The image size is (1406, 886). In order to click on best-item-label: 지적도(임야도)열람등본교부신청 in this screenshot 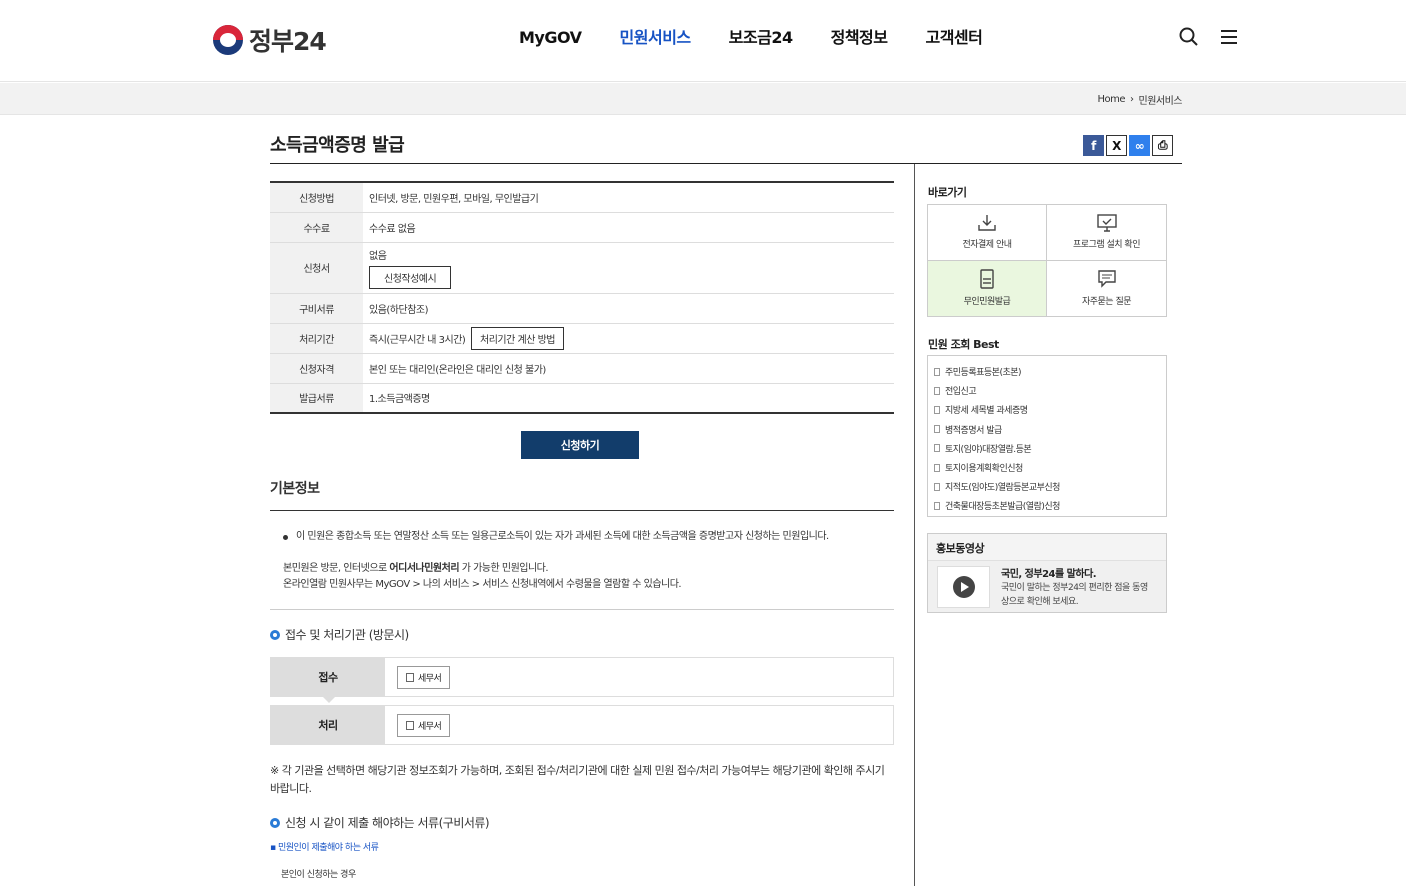, I will do `click(1002, 488)`.